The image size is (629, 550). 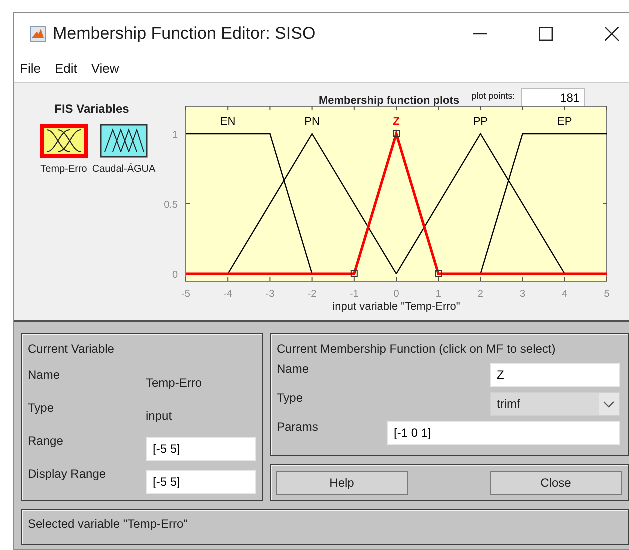 I want to click on curve-label: EP, so click(x=565, y=122).